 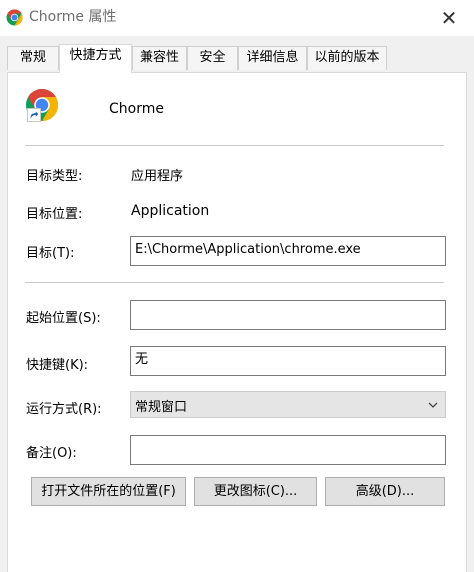 I want to click on close-button: ✕, so click(x=449, y=18).